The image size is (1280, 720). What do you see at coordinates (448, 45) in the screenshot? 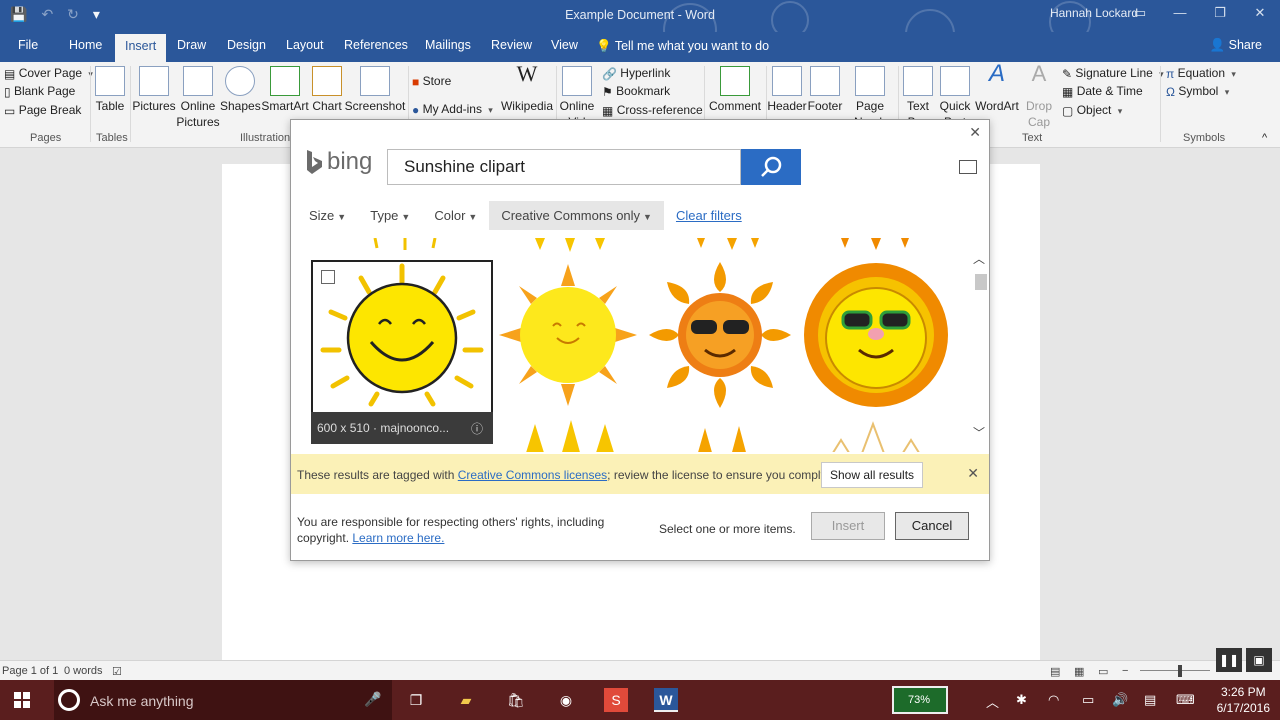
I see `tab-mailings: Mailings` at bounding box center [448, 45].